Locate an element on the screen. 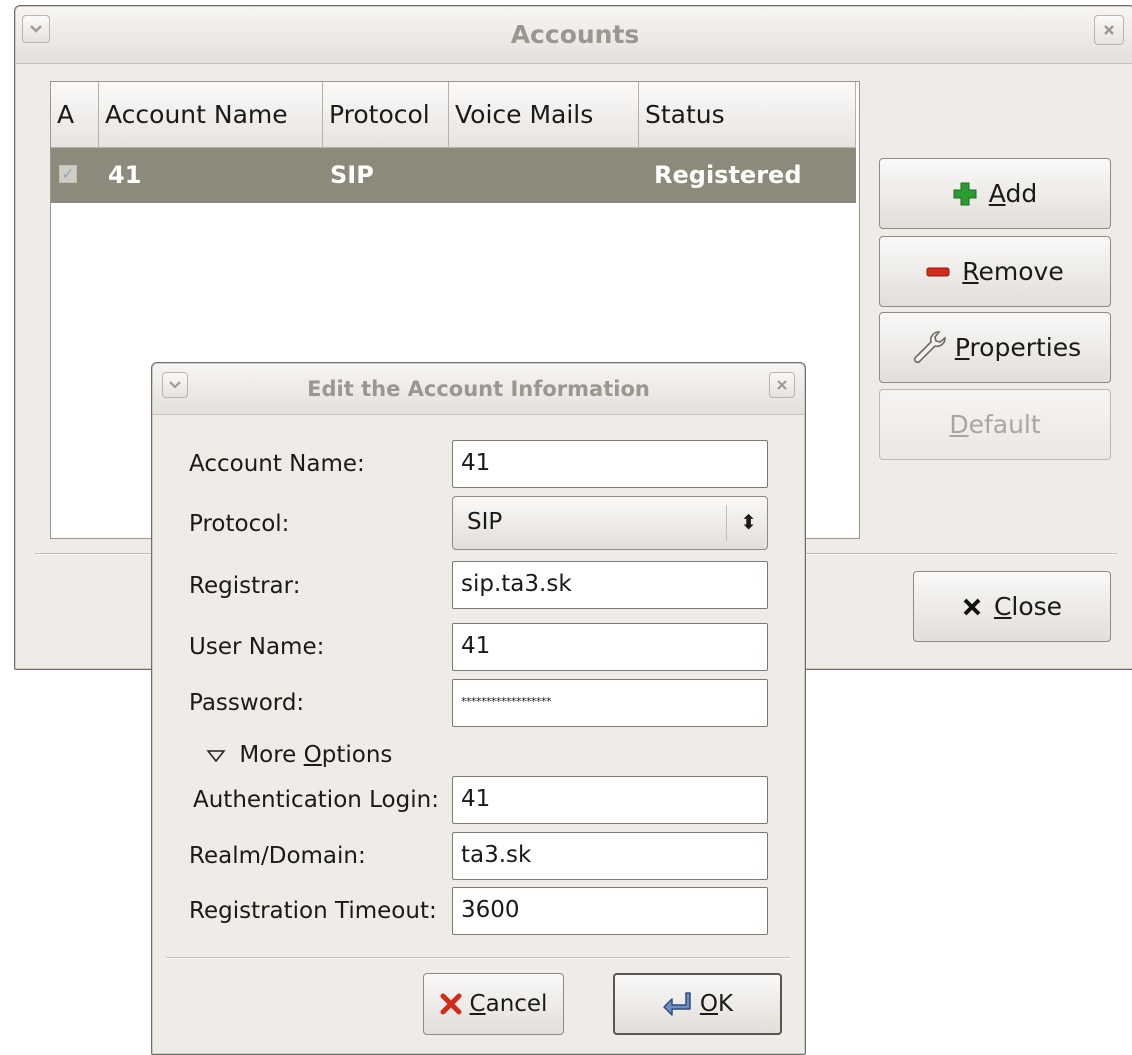 The width and height of the screenshot is (1132, 1055). account-name-label: Account Name: is located at coordinates (277, 464).